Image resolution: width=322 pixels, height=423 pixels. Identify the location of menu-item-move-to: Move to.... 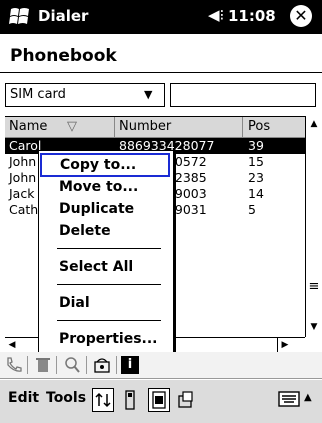
(106, 187).